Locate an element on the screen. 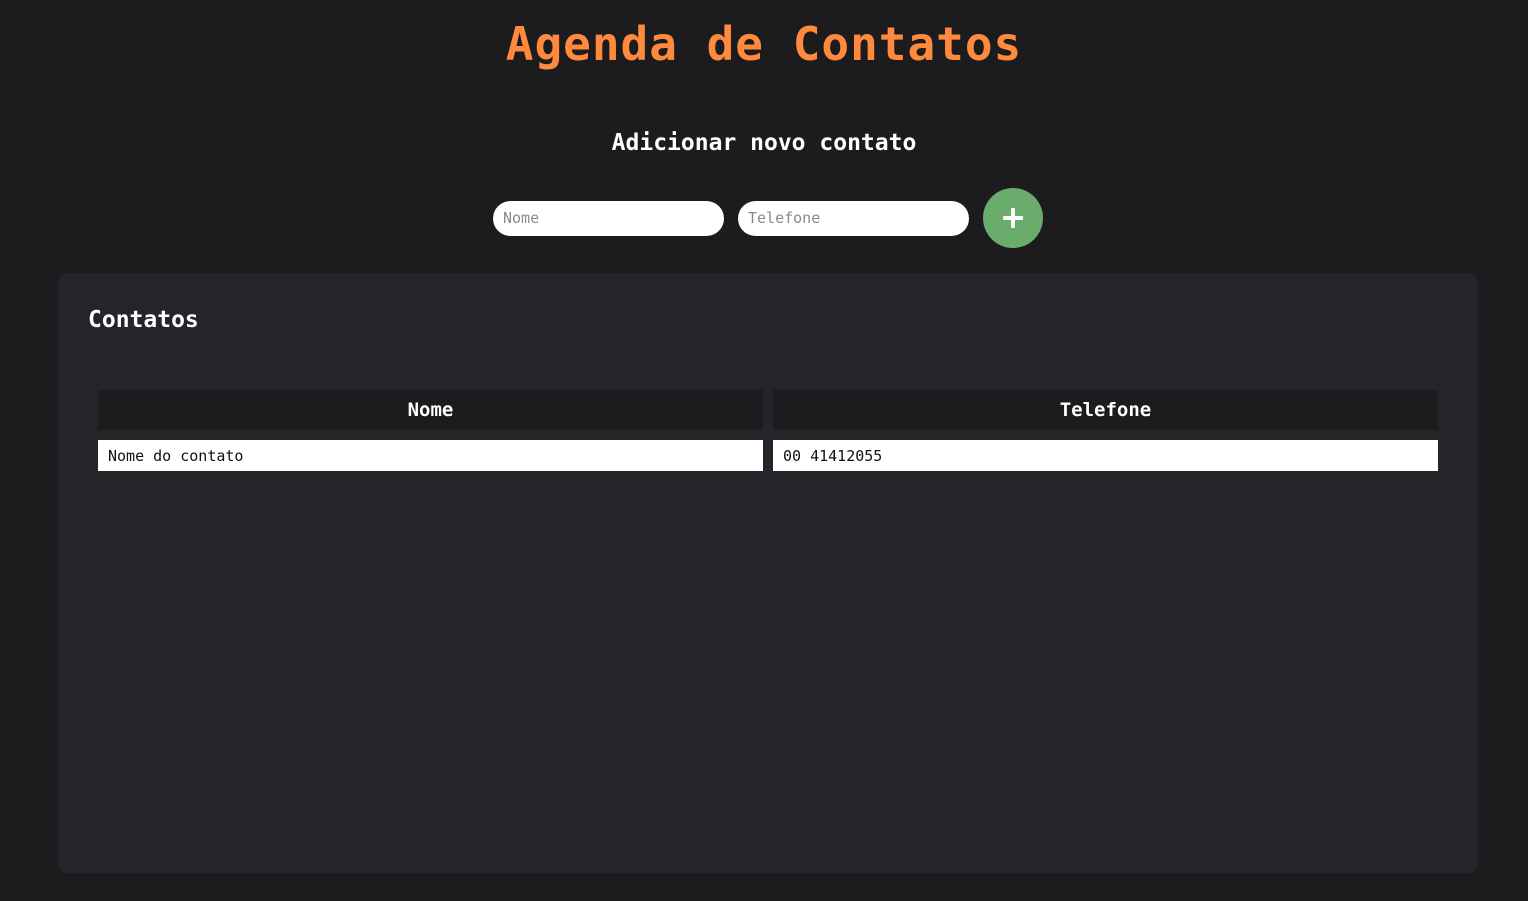  contacts-title: Contatos is located at coordinates (143, 320).